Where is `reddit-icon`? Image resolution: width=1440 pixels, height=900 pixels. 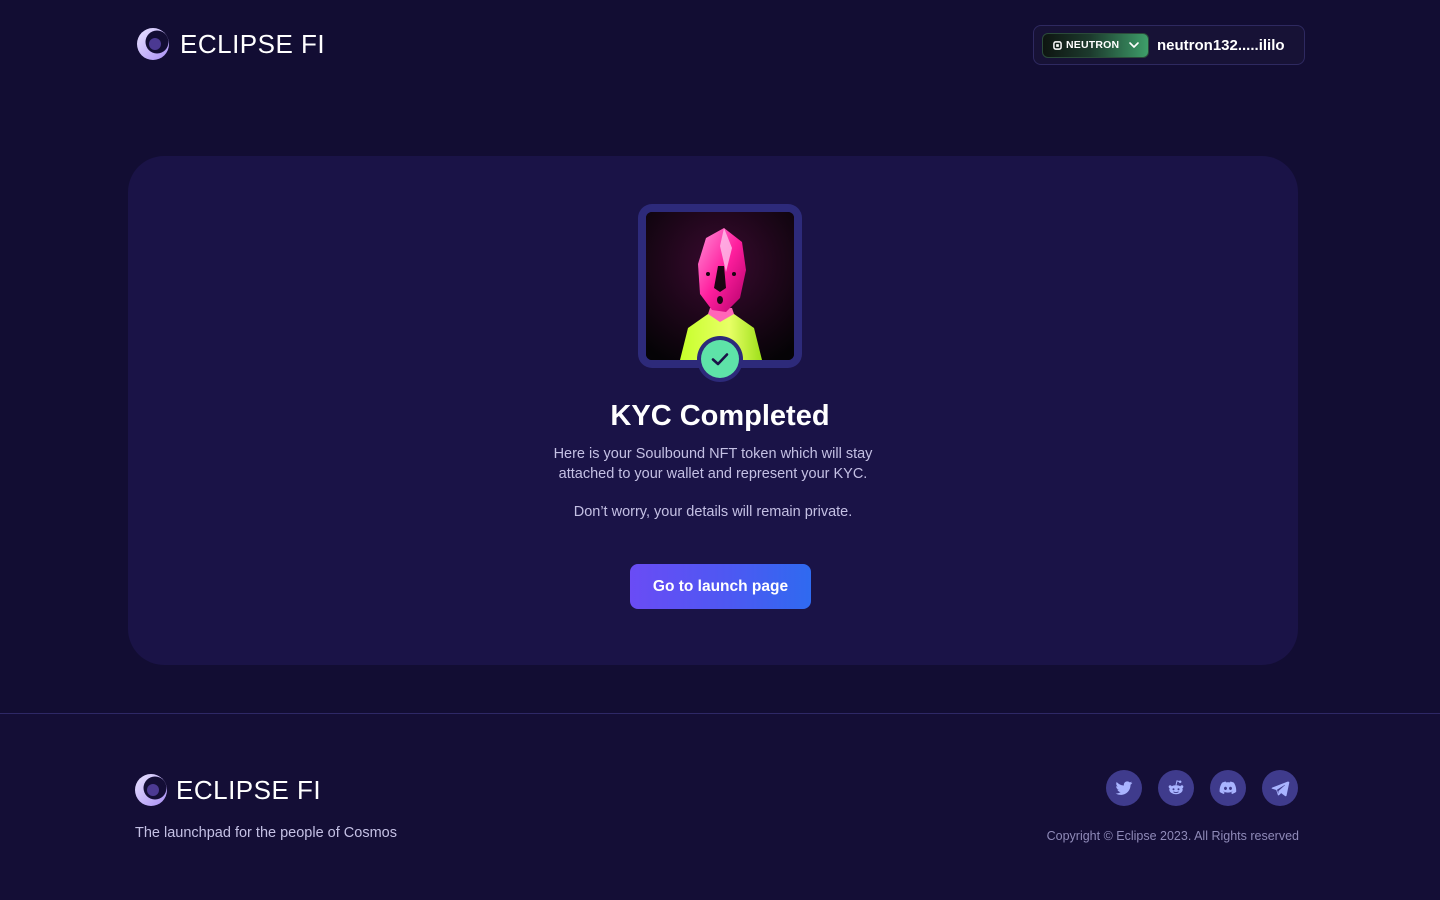
reddit-icon is located at coordinates (1176, 787).